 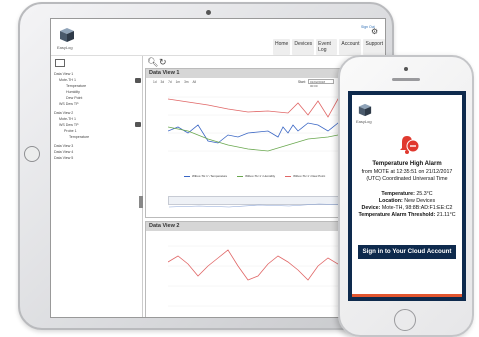 I want to click on legend-item: Wibox-TH 1 \ Humidity, so click(x=256, y=176).